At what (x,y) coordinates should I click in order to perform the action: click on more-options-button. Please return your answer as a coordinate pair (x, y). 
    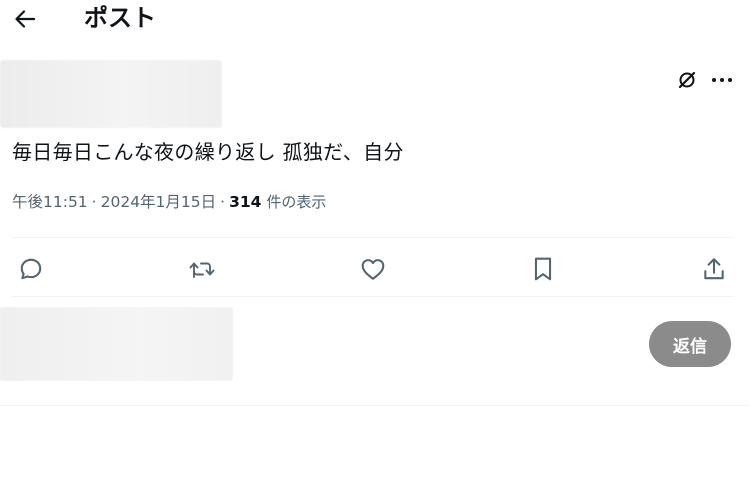
    Looking at the image, I should click on (722, 80).